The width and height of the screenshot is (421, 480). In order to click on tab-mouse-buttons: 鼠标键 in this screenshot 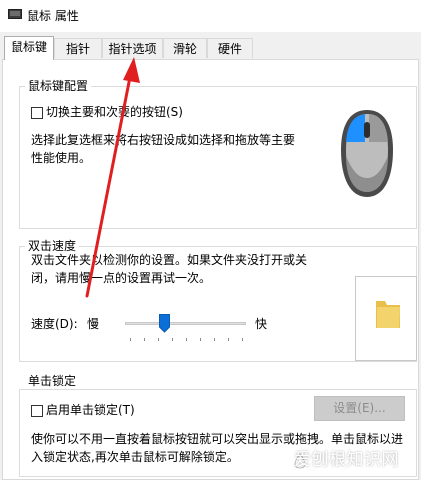, I will do `click(29, 48)`.